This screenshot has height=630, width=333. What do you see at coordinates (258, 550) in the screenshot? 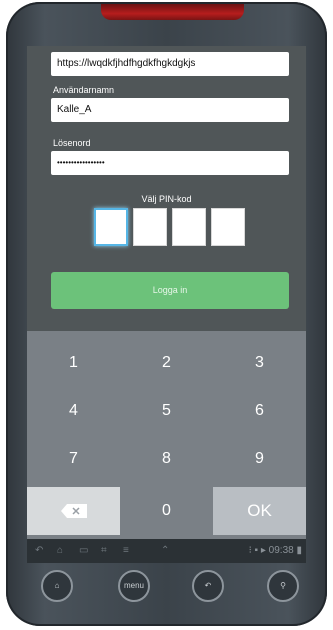
I see `signal-icon: ⁝ ▪ ▸` at bounding box center [258, 550].